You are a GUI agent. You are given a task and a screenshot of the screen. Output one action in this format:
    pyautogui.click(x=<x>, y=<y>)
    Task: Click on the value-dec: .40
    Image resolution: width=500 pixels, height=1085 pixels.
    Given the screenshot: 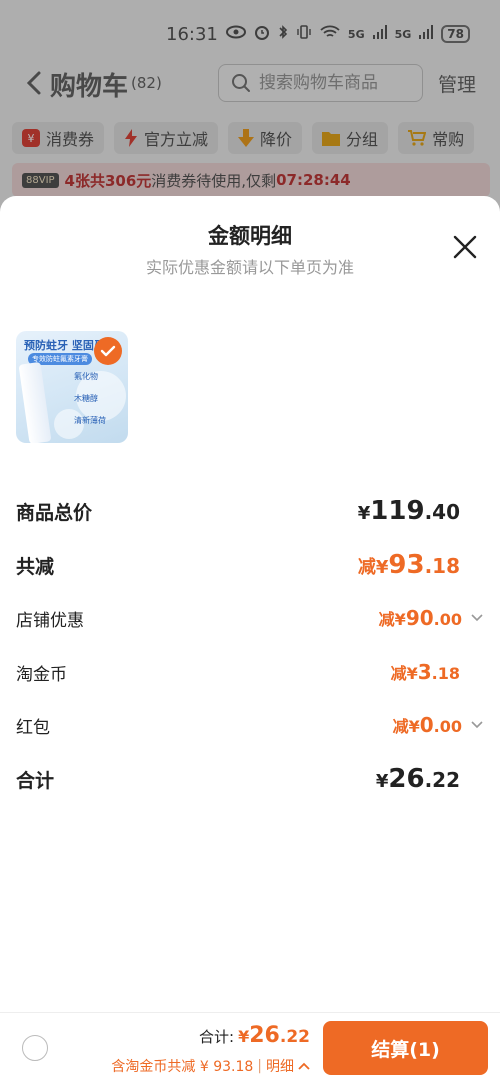 What is the action you would take?
    pyautogui.click(x=442, y=512)
    